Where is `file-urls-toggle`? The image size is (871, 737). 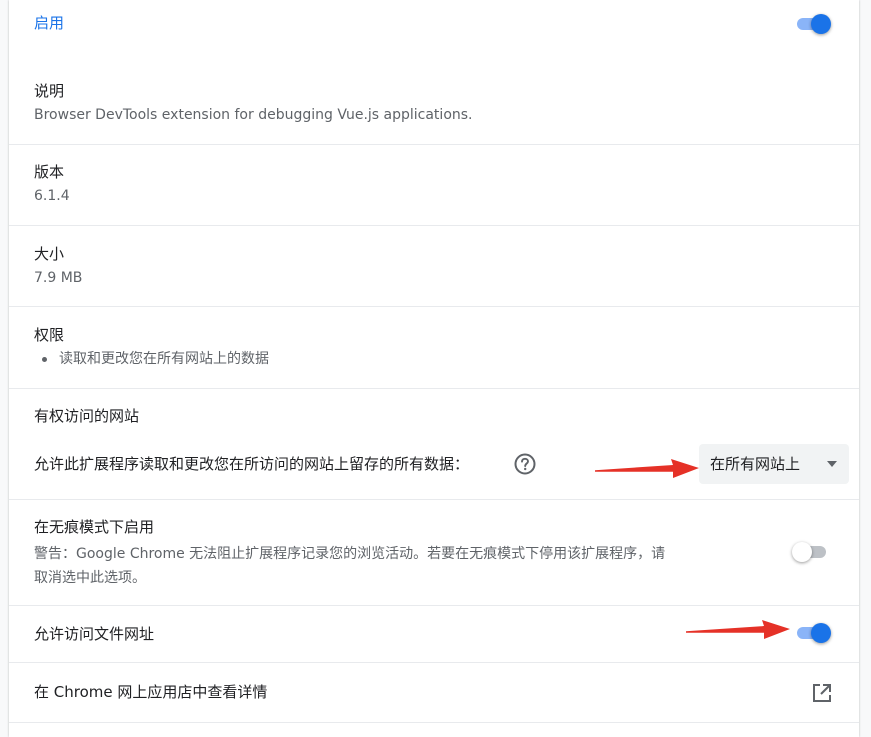 file-urls-toggle is located at coordinates (813, 633).